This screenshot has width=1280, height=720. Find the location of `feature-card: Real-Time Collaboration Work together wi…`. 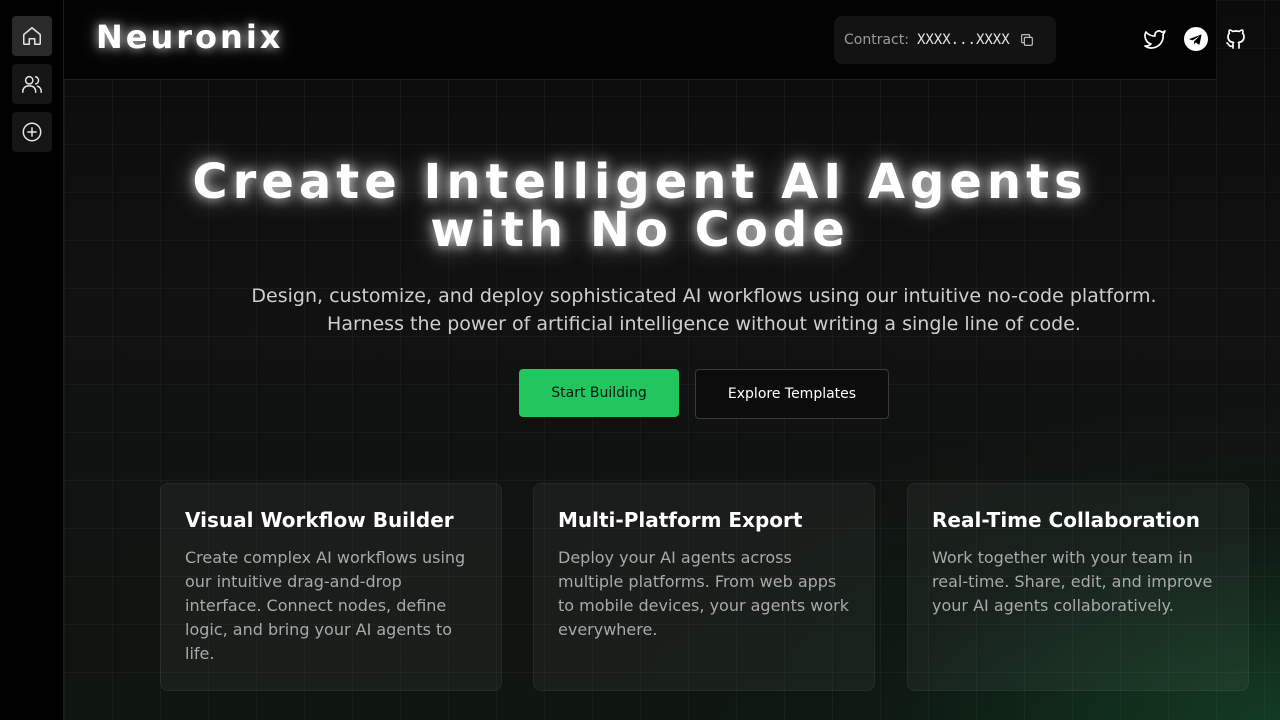

feature-card: Real-Time Collaboration Work together wi… is located at coordinates (1078, 587).